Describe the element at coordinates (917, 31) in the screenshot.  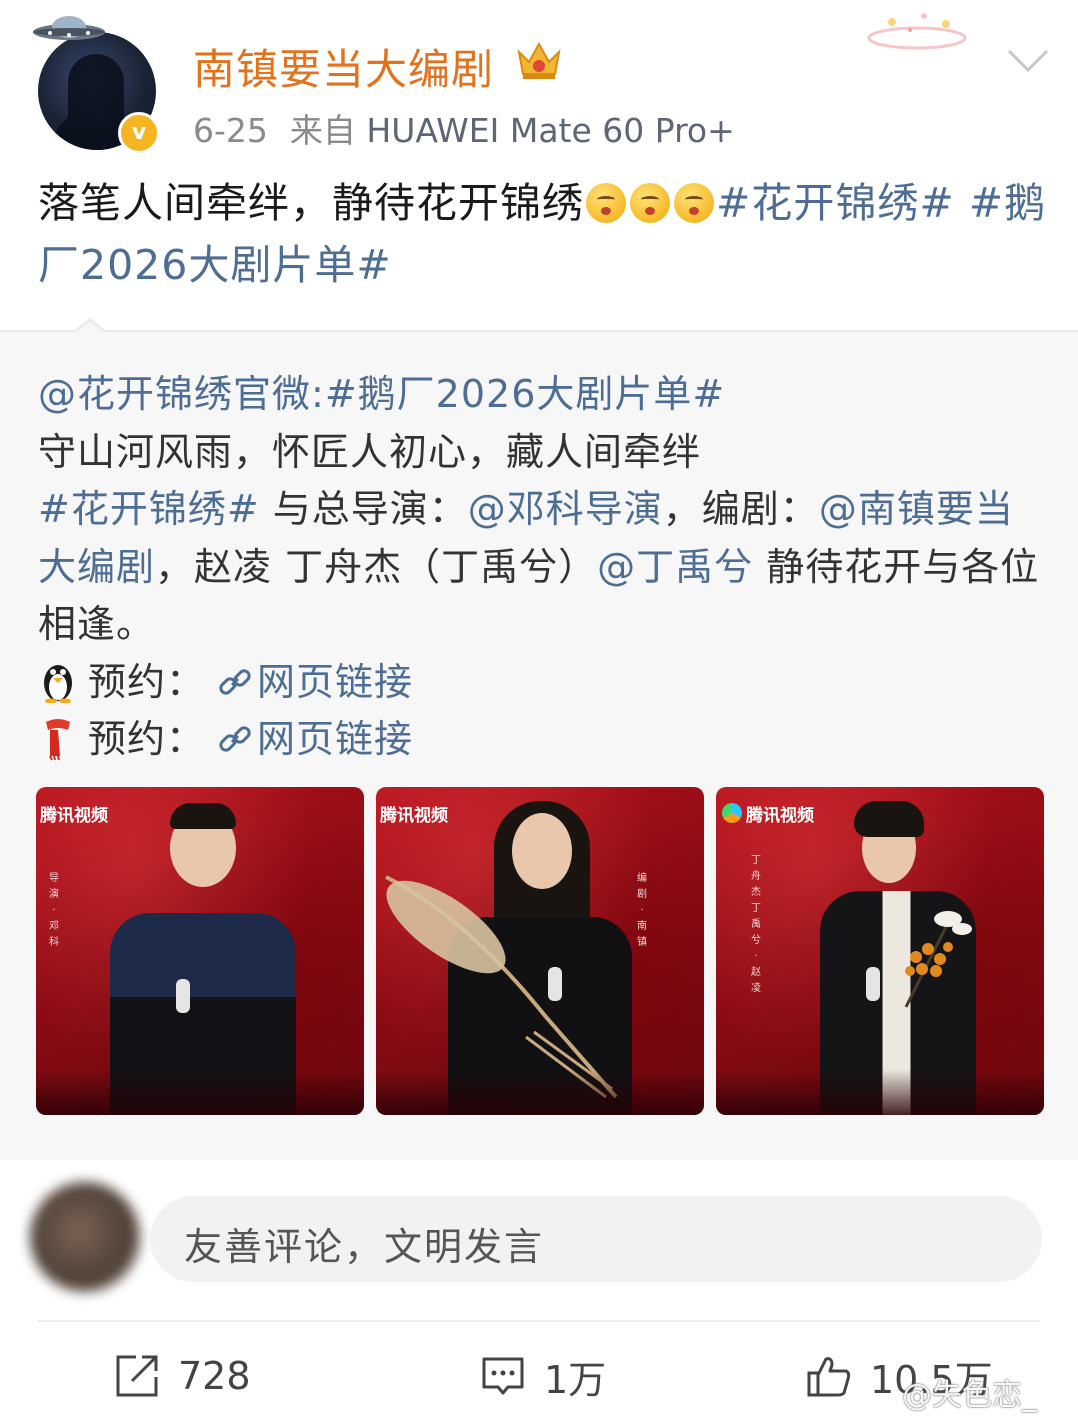
I see `sparkle-decoration-icon` at that location.